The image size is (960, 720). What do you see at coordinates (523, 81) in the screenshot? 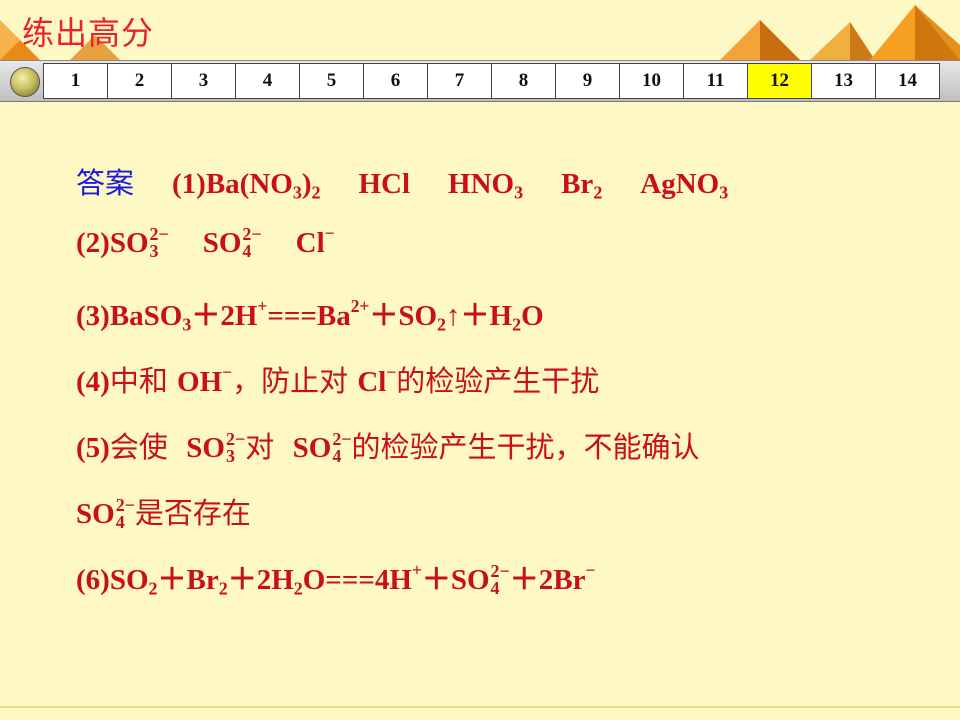
I see `page-tab-8: 8` at bounding box center [523, 81].